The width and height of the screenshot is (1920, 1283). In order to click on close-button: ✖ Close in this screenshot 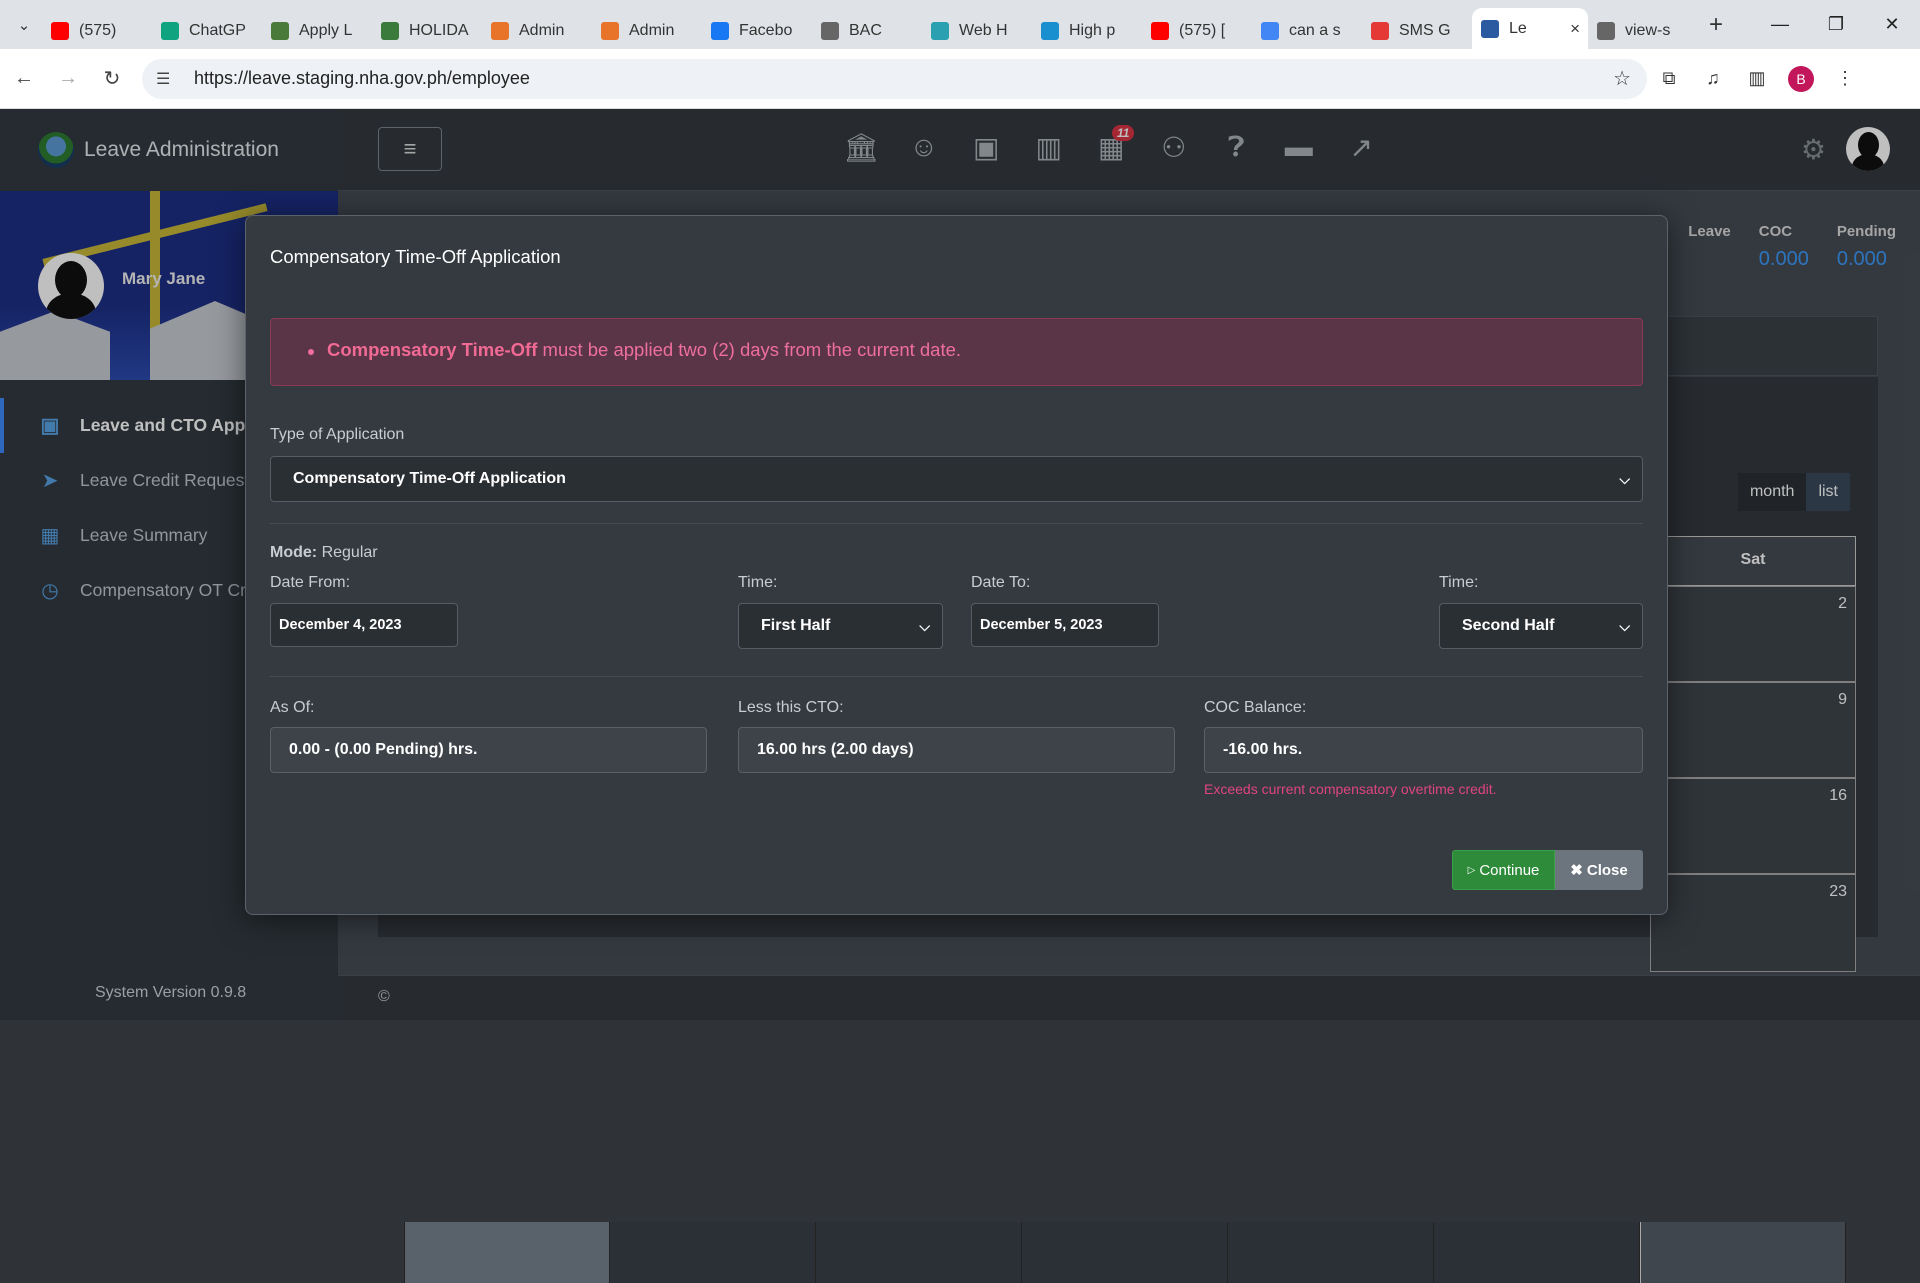, I will do `click(1599, 870)`.